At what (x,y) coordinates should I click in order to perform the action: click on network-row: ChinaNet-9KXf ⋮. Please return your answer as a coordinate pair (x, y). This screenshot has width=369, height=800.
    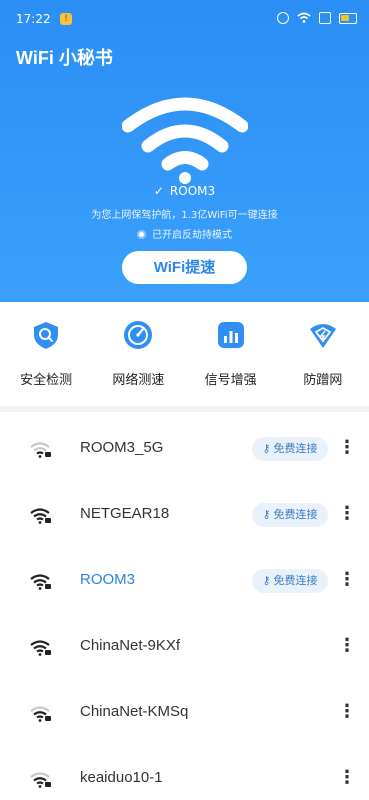
    Looking at the image, I should click on (184, 648).